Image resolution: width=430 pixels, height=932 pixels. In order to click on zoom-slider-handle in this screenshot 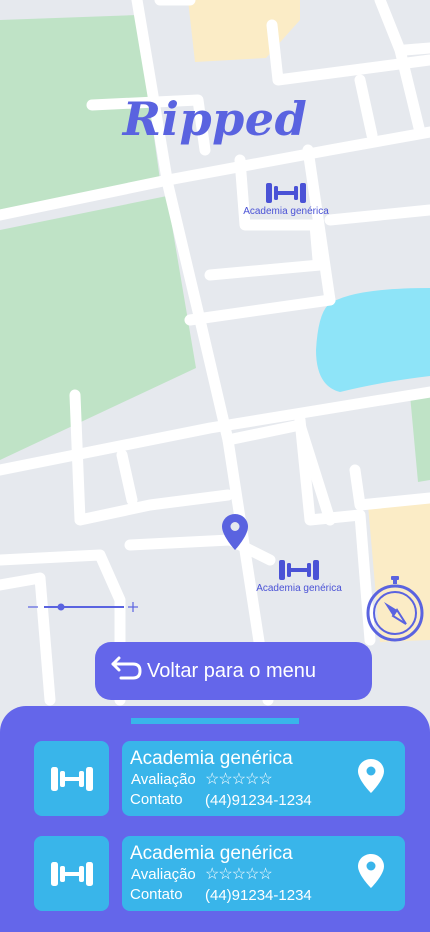, I will do `click(61, 607)`.